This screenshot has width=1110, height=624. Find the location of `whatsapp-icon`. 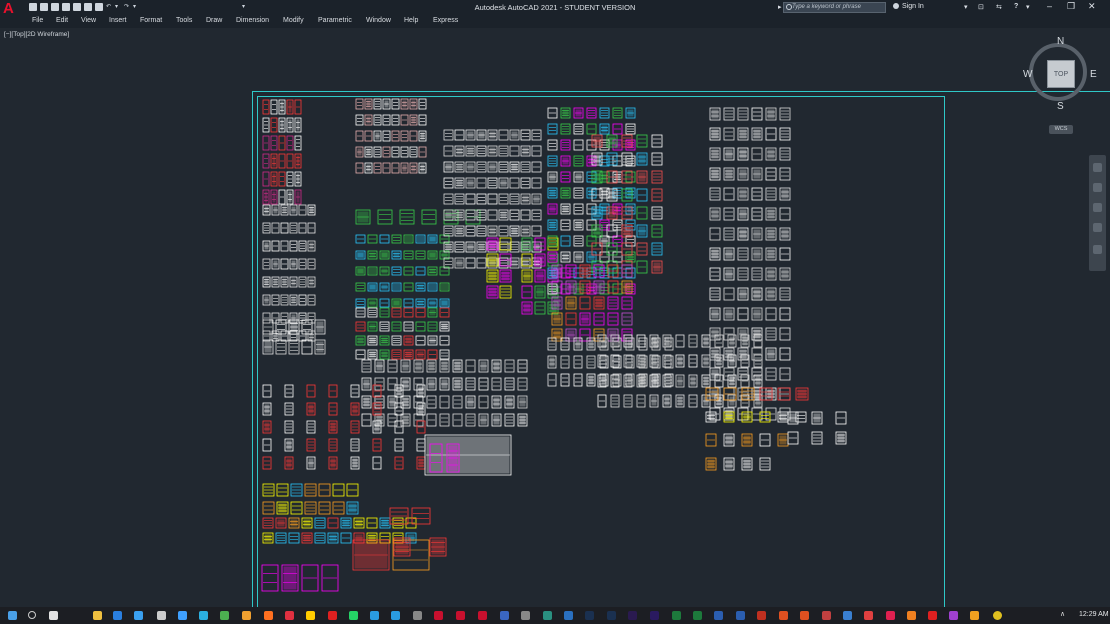

whatsapp-icon is located at coordinates (353, 615).